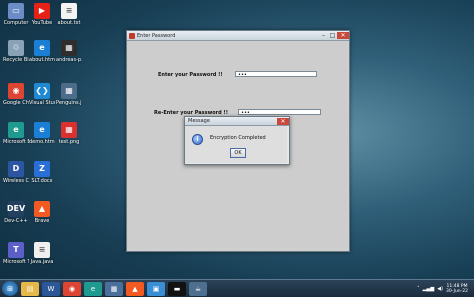 The width and height of the screenshot is (474, 297). What do you see at coordinates (16, 11) in the screenshot?
I see `desktop-icon-image: ▭` at bounding box center [16, 11].